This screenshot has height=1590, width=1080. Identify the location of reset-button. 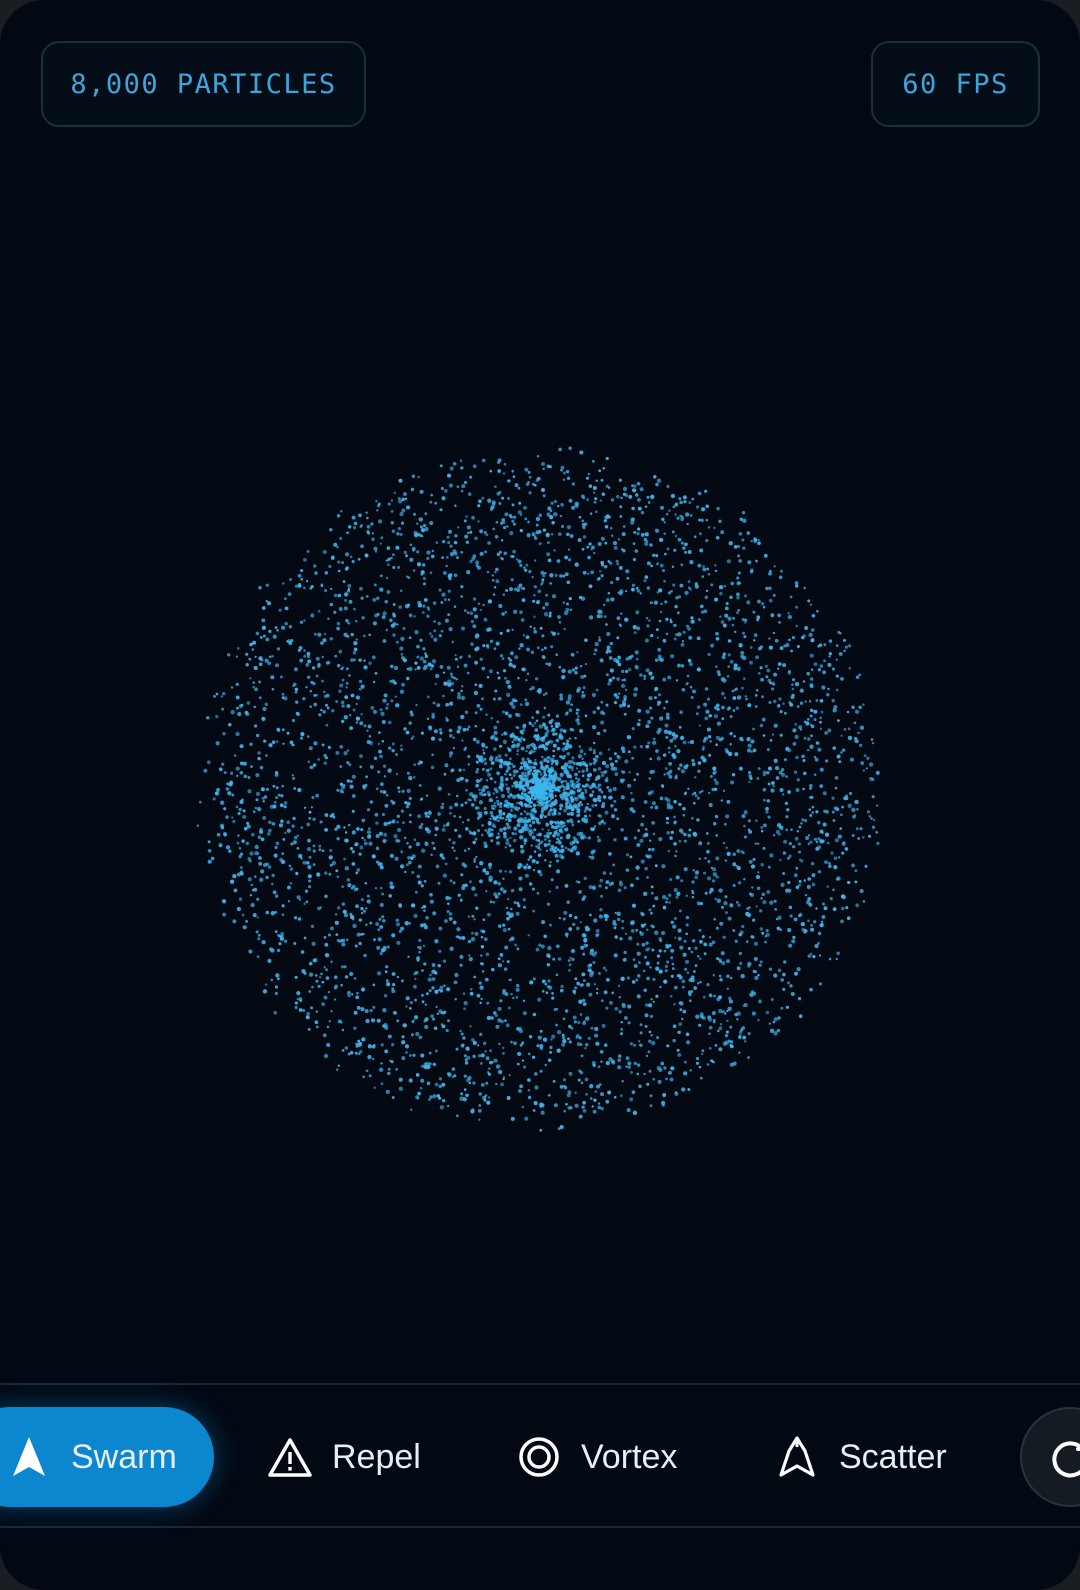
(1050, 1457).